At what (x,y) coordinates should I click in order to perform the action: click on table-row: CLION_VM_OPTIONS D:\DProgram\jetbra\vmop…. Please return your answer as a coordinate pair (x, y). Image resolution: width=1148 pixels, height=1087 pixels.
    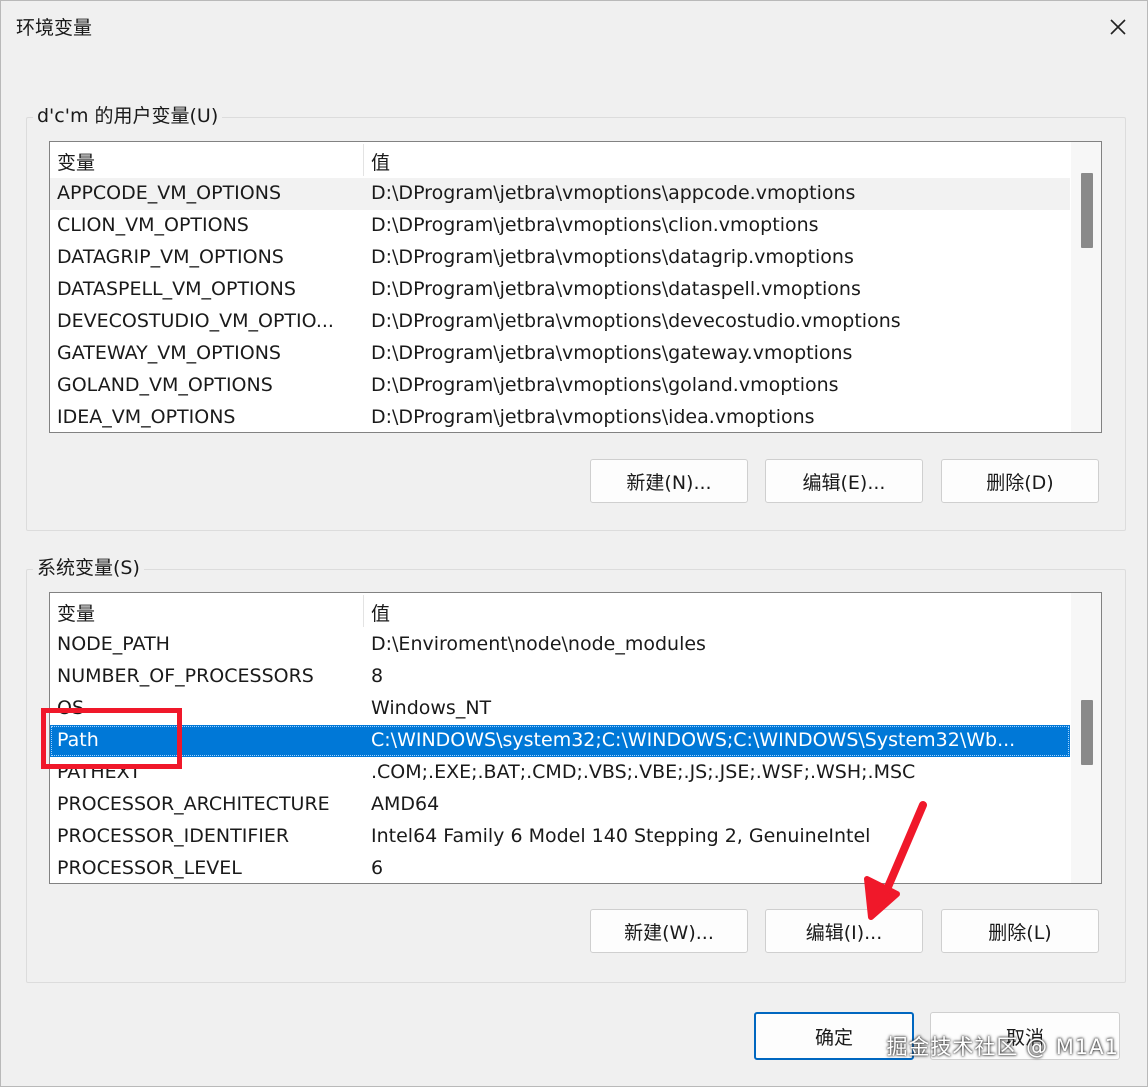
    Looking at the image, I should click on (560, 226).